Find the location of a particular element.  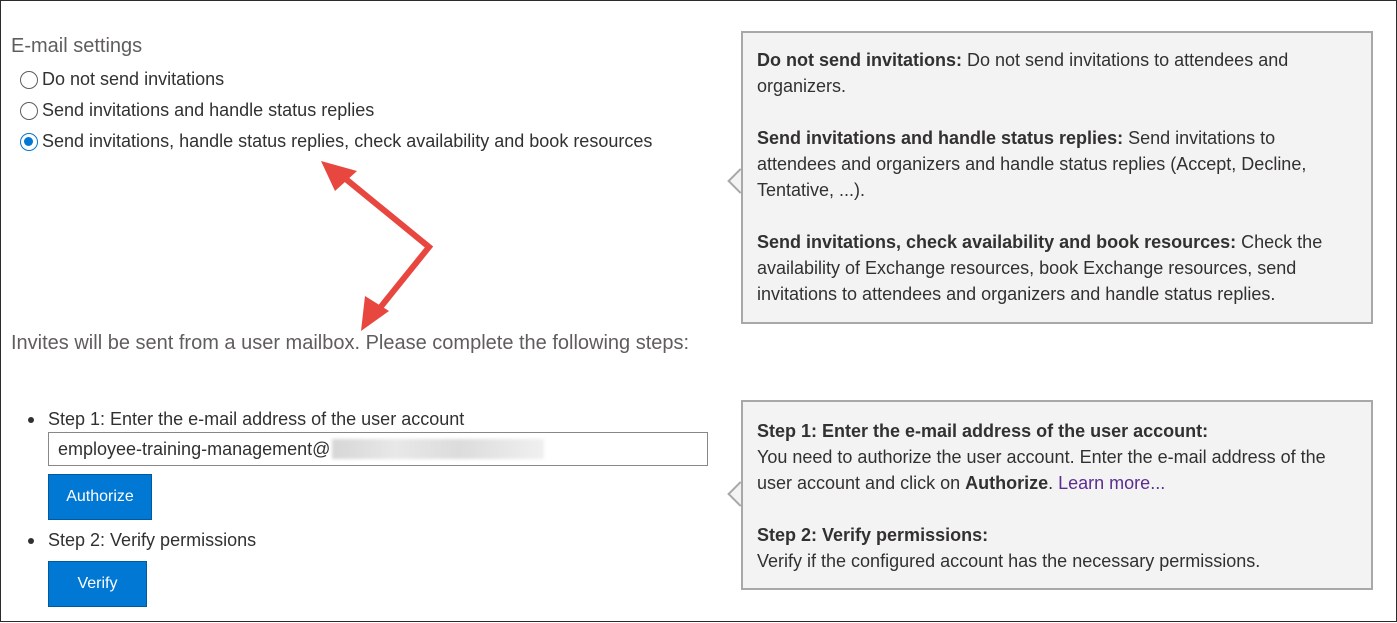

help-item: Do not send invitations is located at coordinates (1057, 73).